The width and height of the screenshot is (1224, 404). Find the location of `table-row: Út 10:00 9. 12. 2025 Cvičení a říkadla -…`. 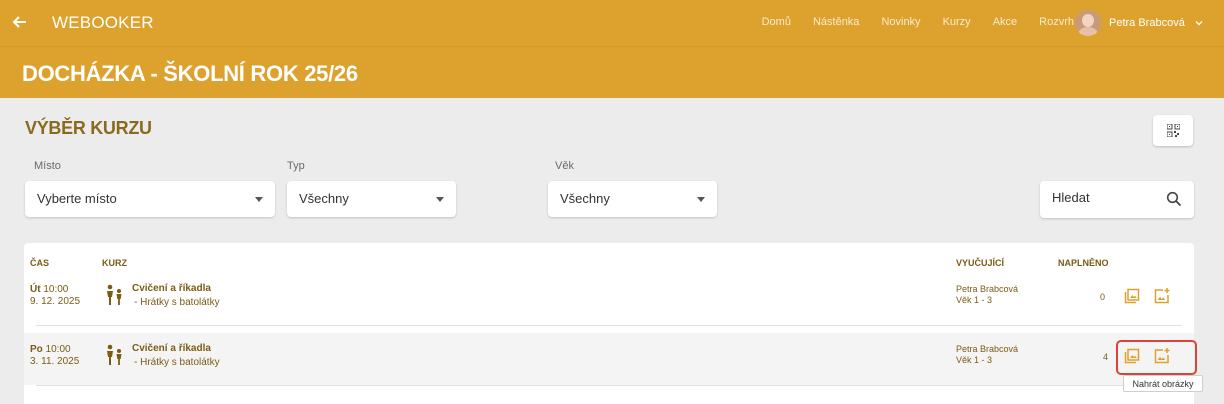

table-row: Út 10:00 9. 12. 2025 Cvičení a říkadla -… is located at coordinates (609, 299).